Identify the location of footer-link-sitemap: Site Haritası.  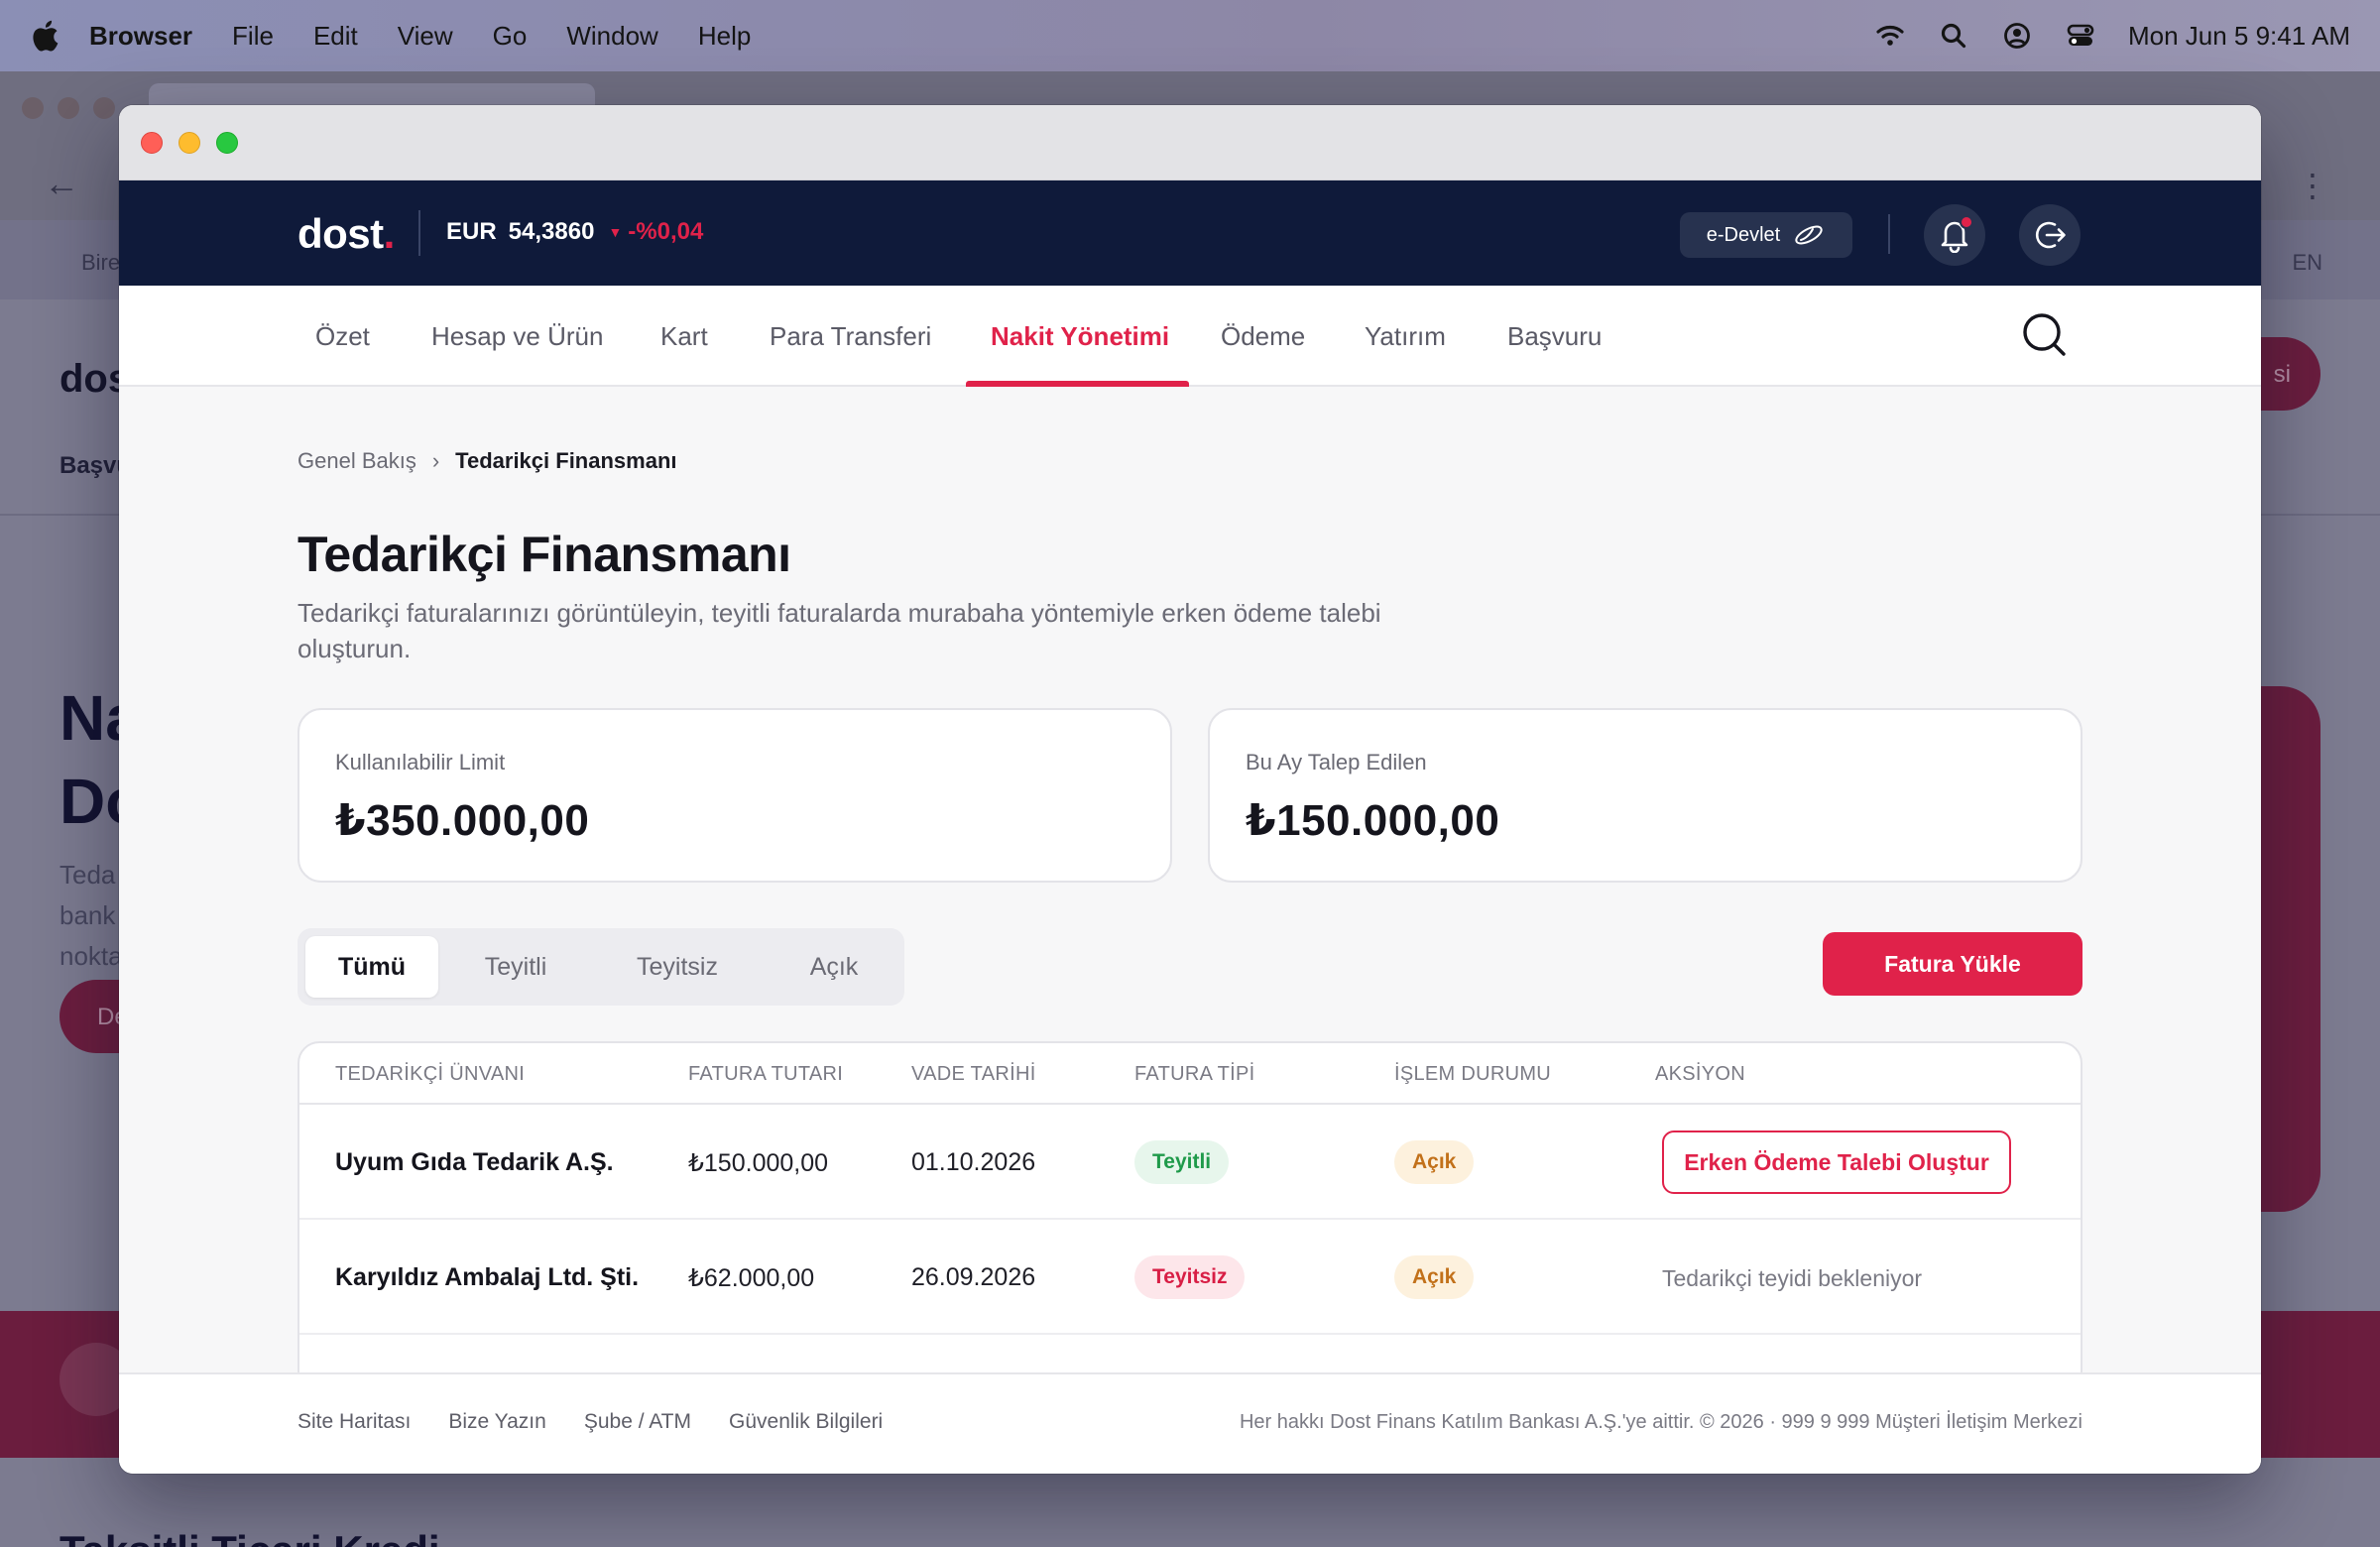
(354, 1422).